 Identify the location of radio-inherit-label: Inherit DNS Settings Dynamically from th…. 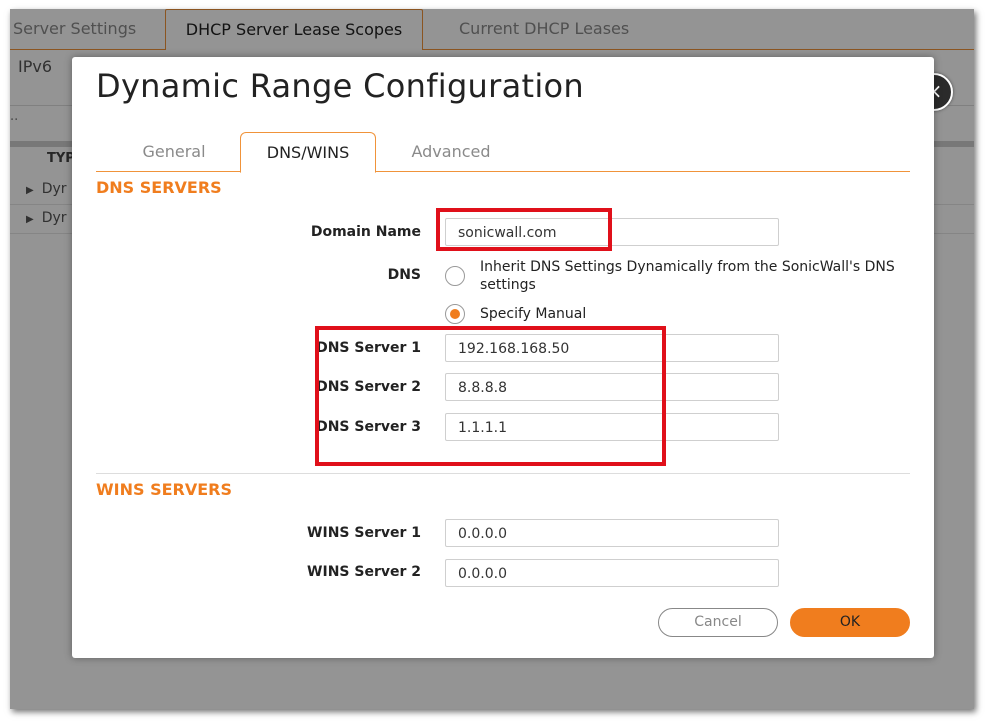
(687, 276).